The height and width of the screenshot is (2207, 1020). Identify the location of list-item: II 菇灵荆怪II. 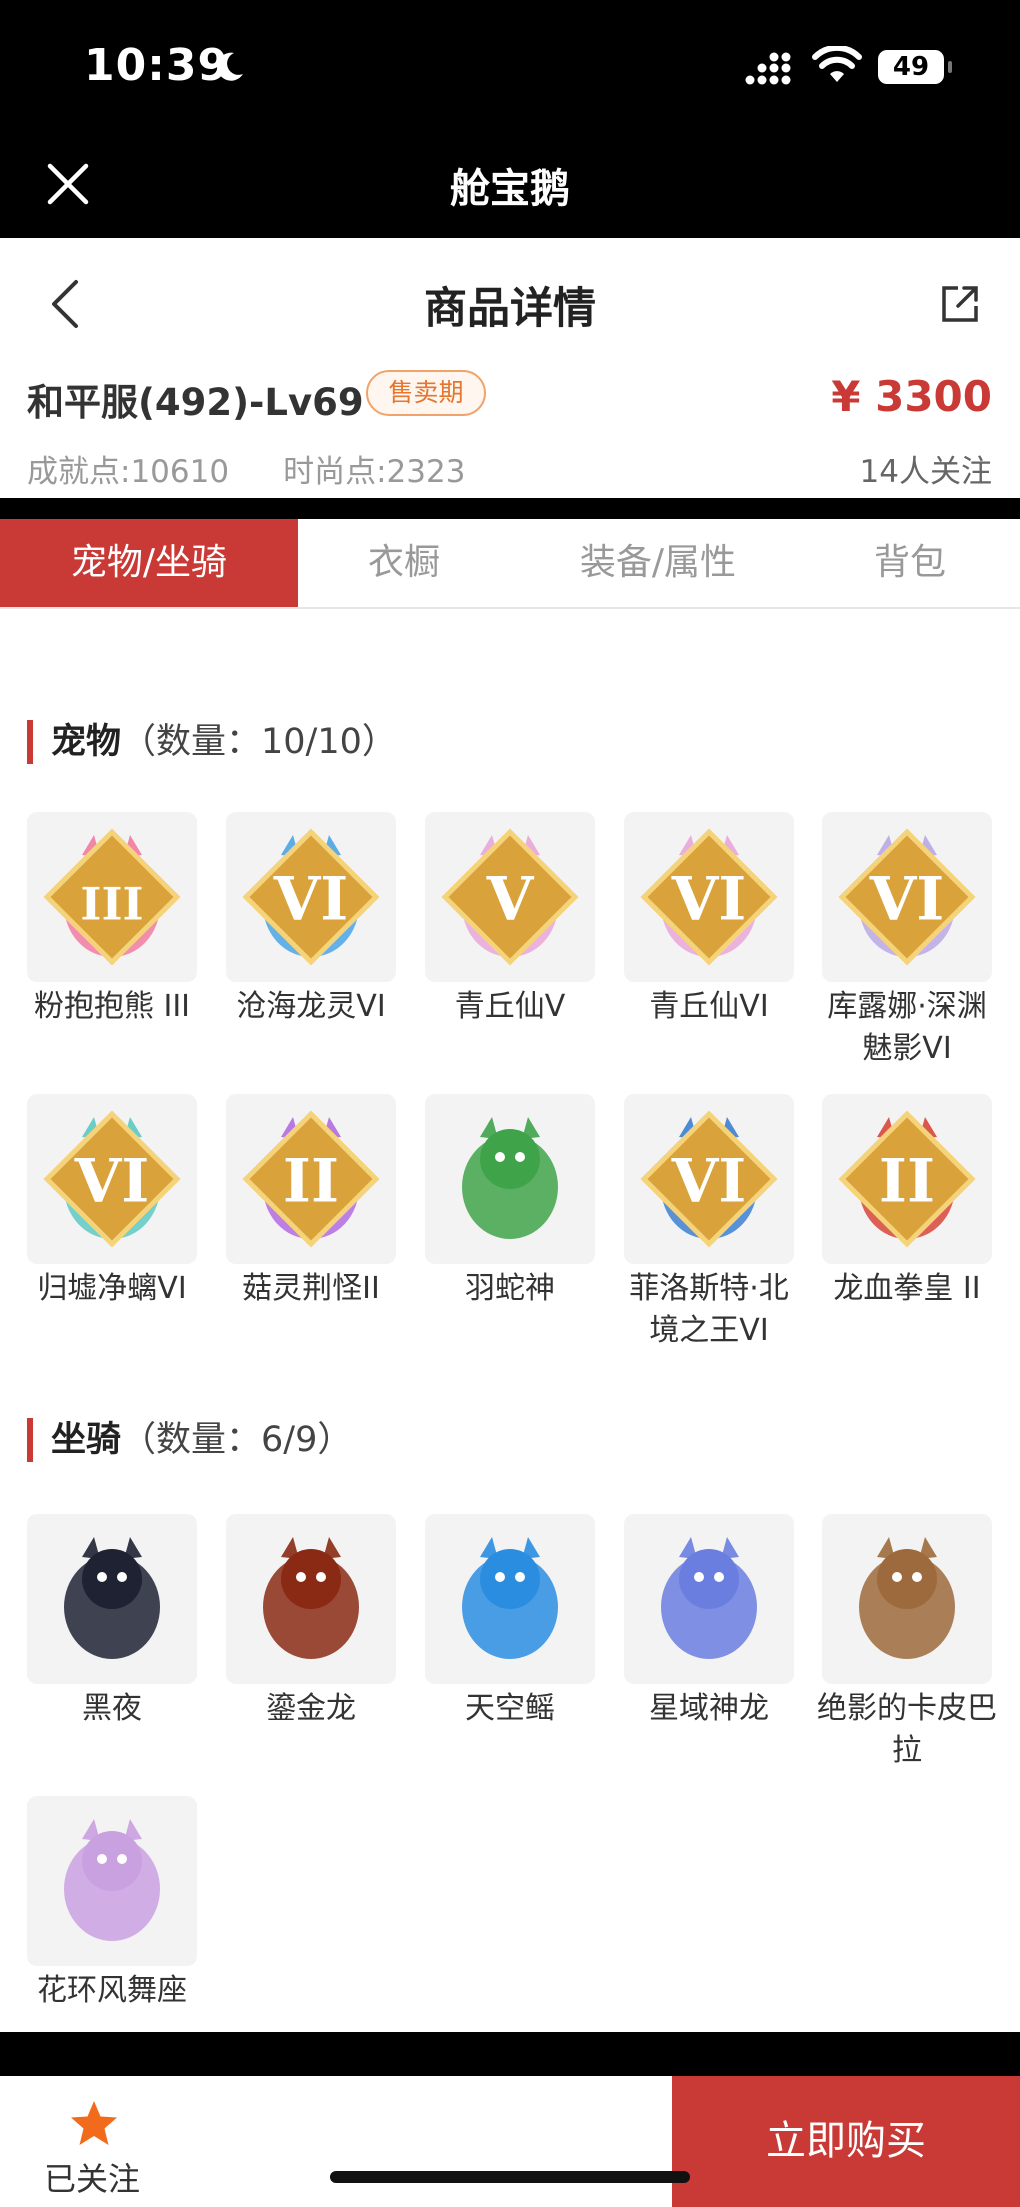
(311, 1202).